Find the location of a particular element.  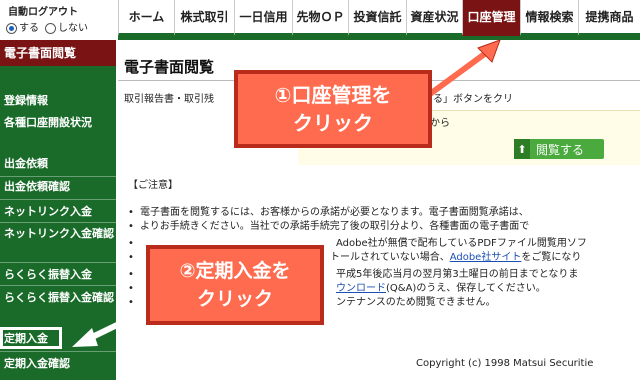

notice-text: 電子書面を閲覧するには、お客様からの承諾が必要となります。電子書面閲覧承諾は、 is located at coordinates (334, 212).